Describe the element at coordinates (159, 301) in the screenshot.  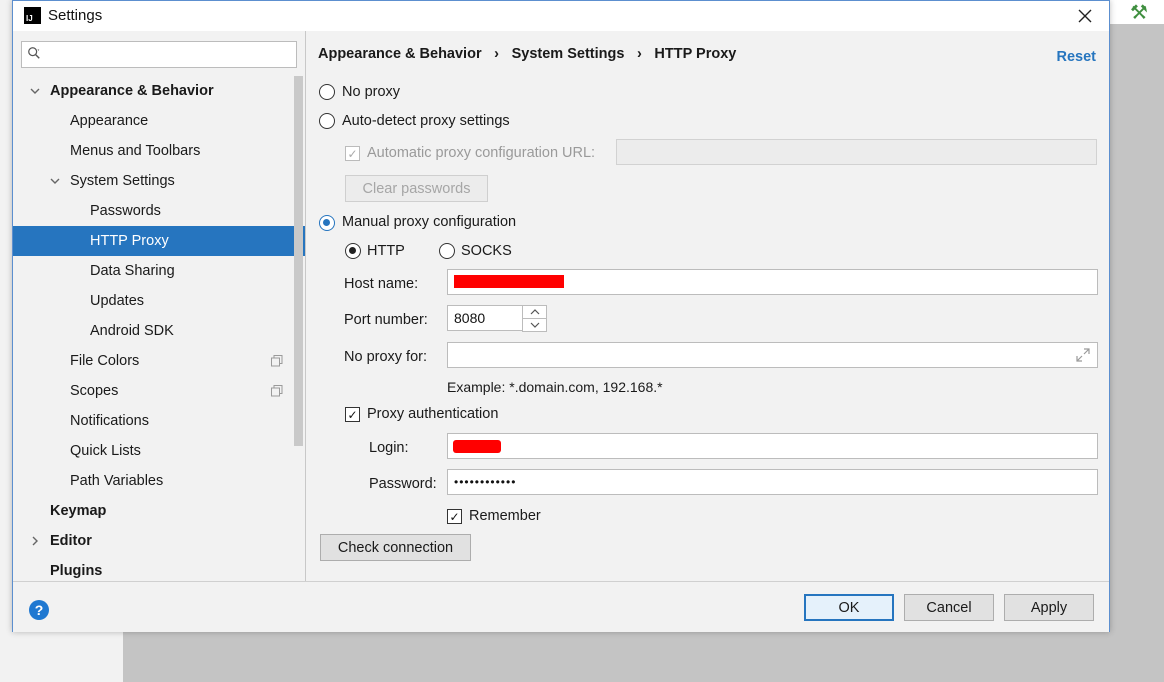
I see `tree-item-updates: Updates` at that location.